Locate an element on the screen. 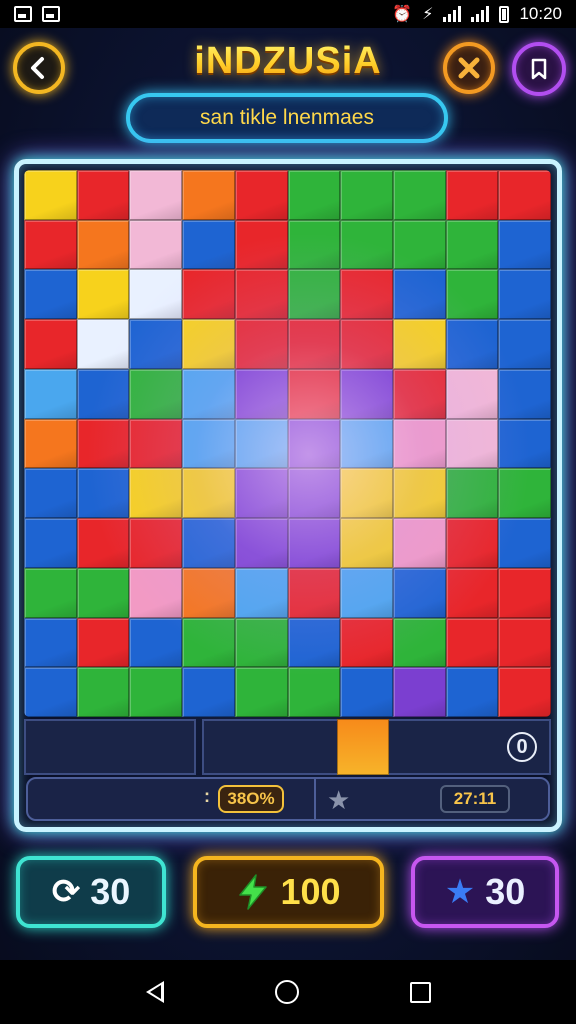 The width and height of the screenshot is (576, 1024). piece-tray-slot: 0 is located at coordinates (465, 747).